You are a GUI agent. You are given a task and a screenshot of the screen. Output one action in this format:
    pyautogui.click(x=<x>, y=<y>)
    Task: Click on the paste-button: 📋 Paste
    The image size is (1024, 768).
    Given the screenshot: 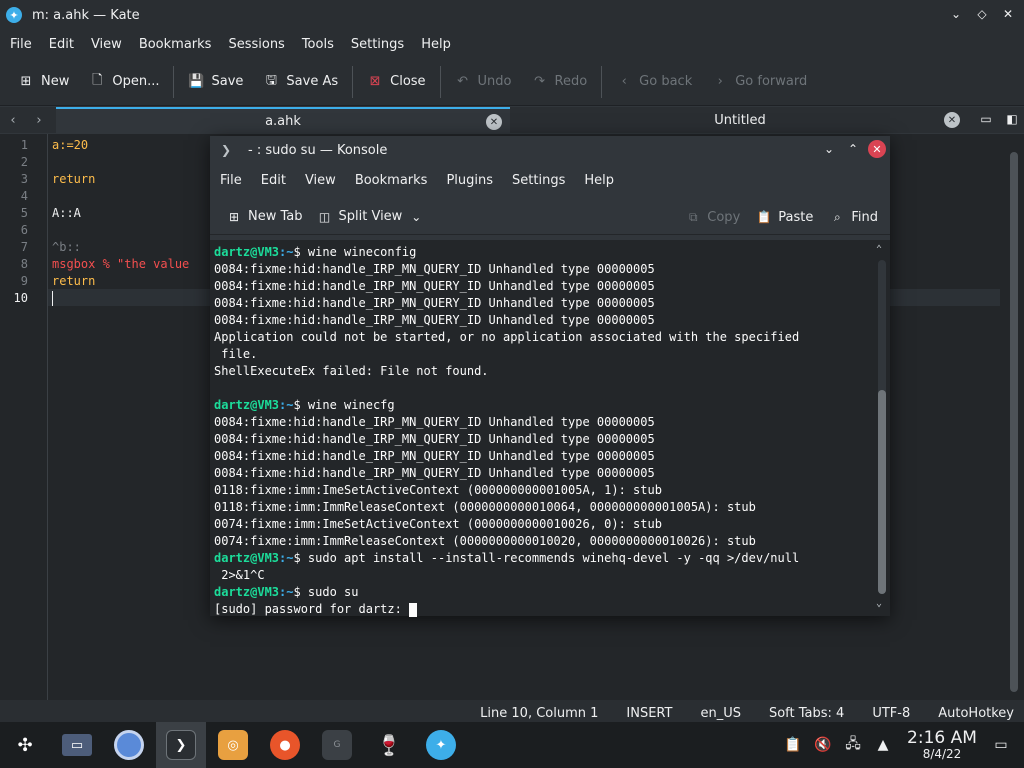 What is the action you would take?
    pyautogui.click(x=785, y=217)
    